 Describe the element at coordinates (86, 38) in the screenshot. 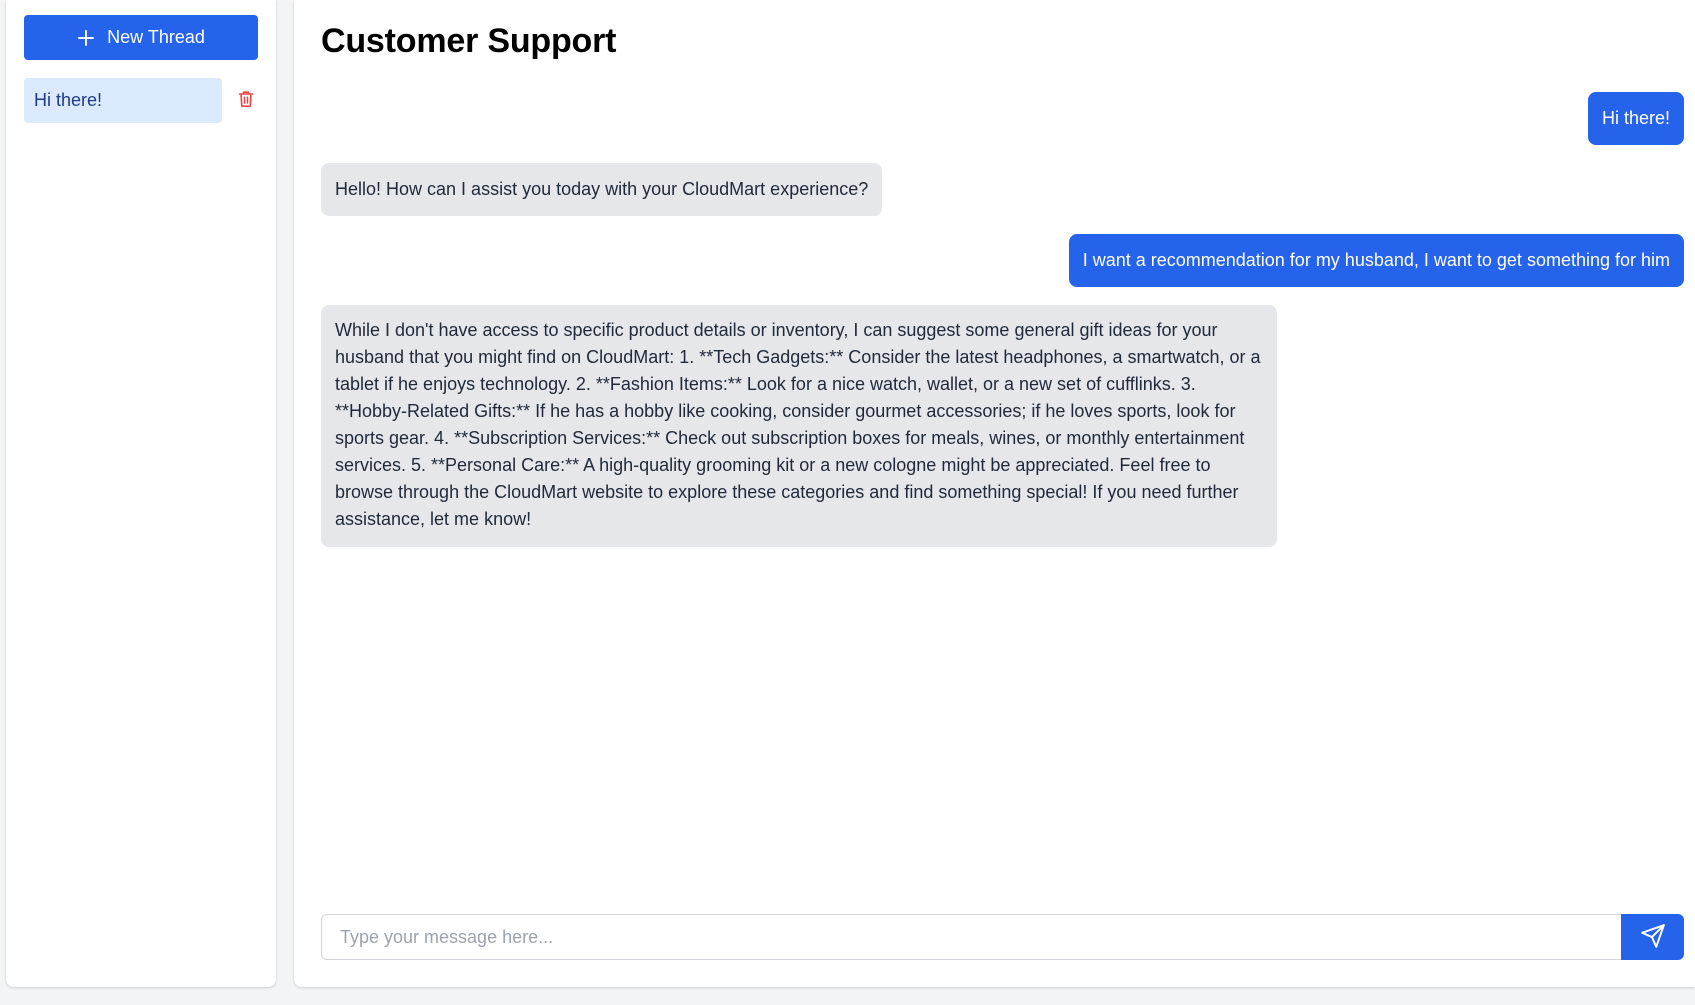

I see `plus-icon` at that location.